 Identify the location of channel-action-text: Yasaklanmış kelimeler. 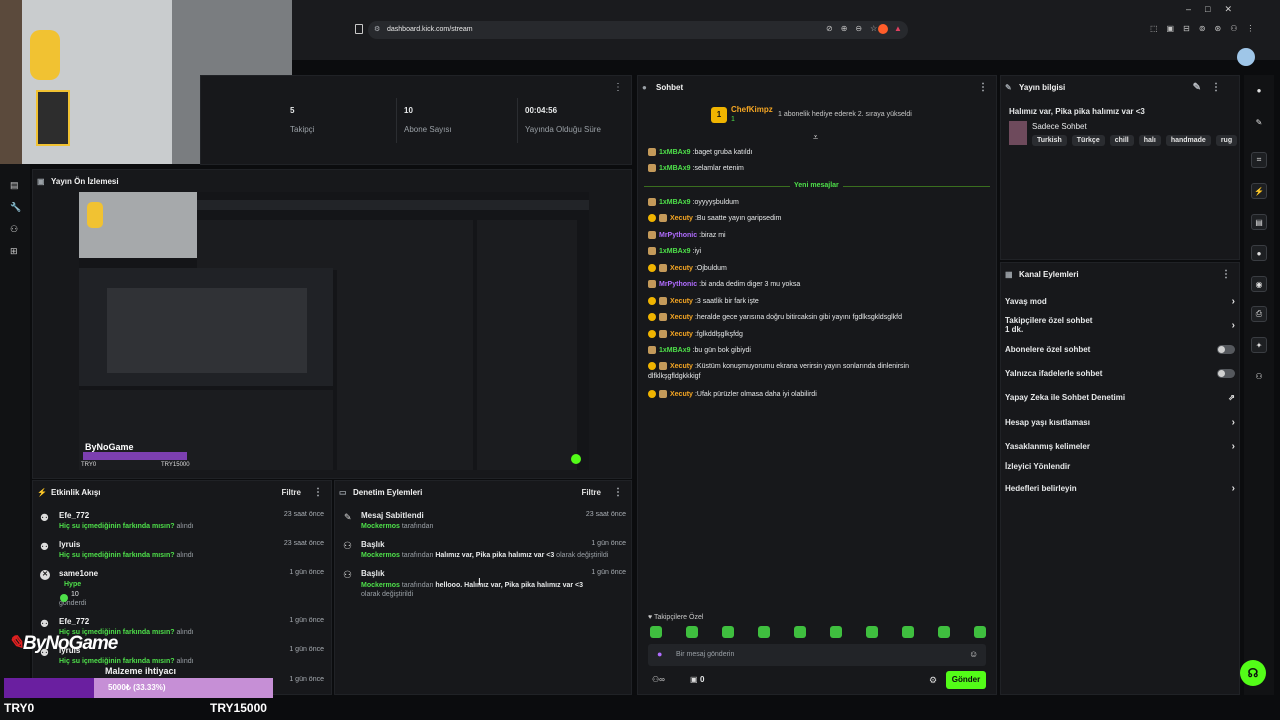
(1047, 446).